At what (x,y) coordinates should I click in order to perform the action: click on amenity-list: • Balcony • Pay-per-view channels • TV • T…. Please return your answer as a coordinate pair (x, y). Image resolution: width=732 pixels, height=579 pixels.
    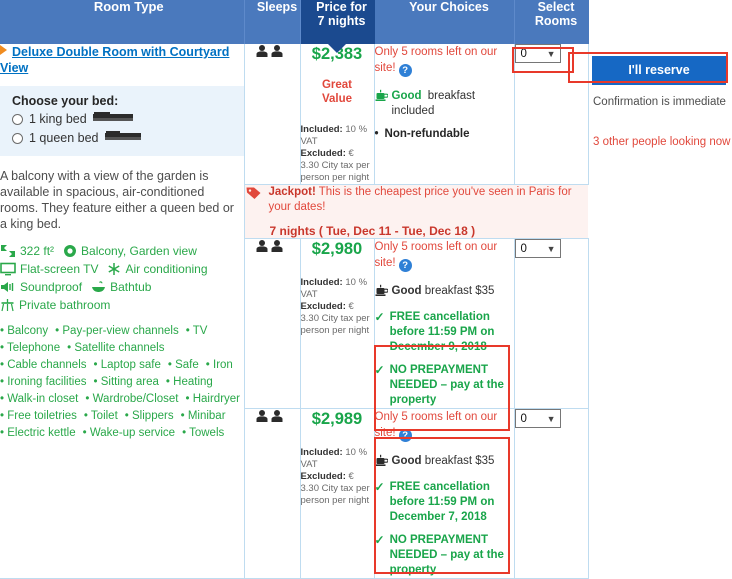
    Looking at the image, I should click on (122, 382).